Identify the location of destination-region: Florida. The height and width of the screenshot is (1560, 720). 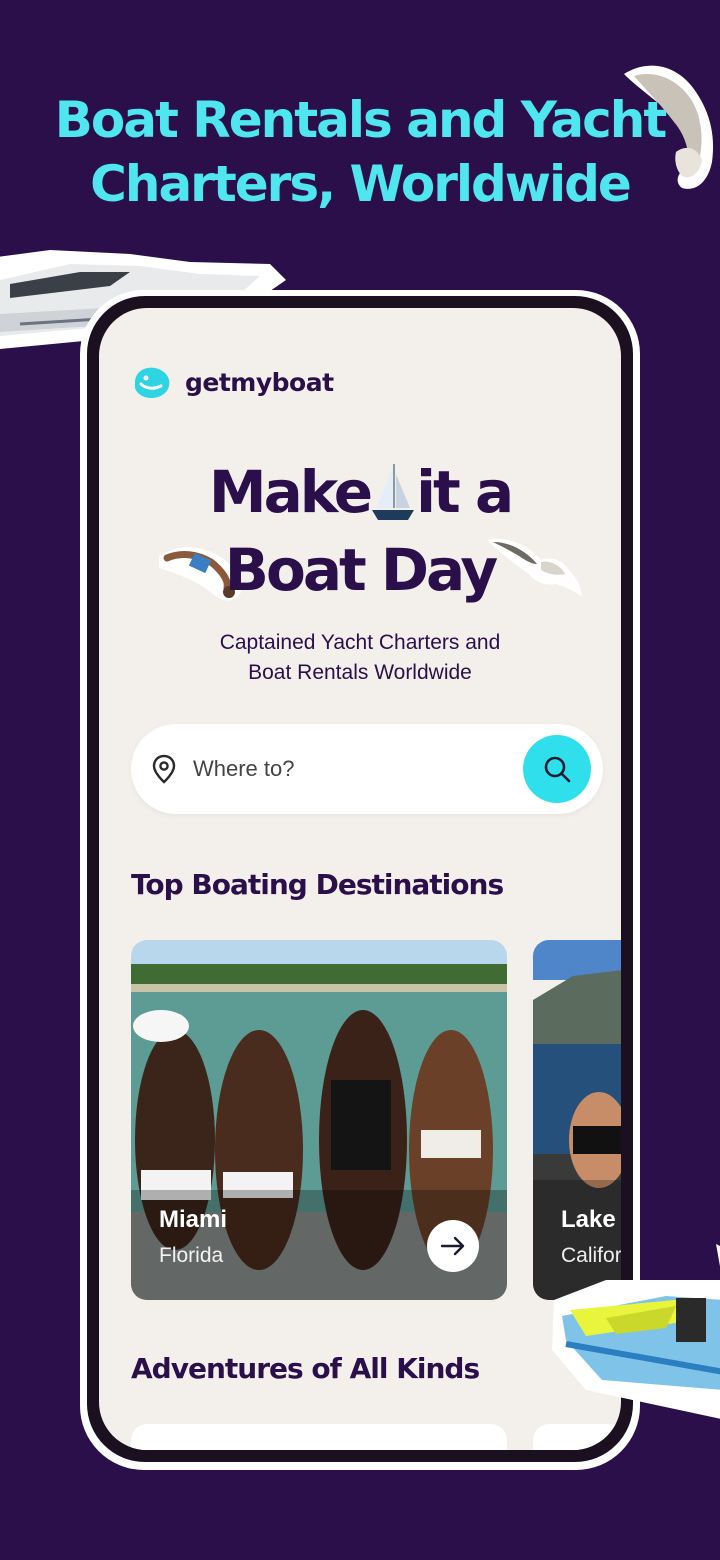
(191, 1255).